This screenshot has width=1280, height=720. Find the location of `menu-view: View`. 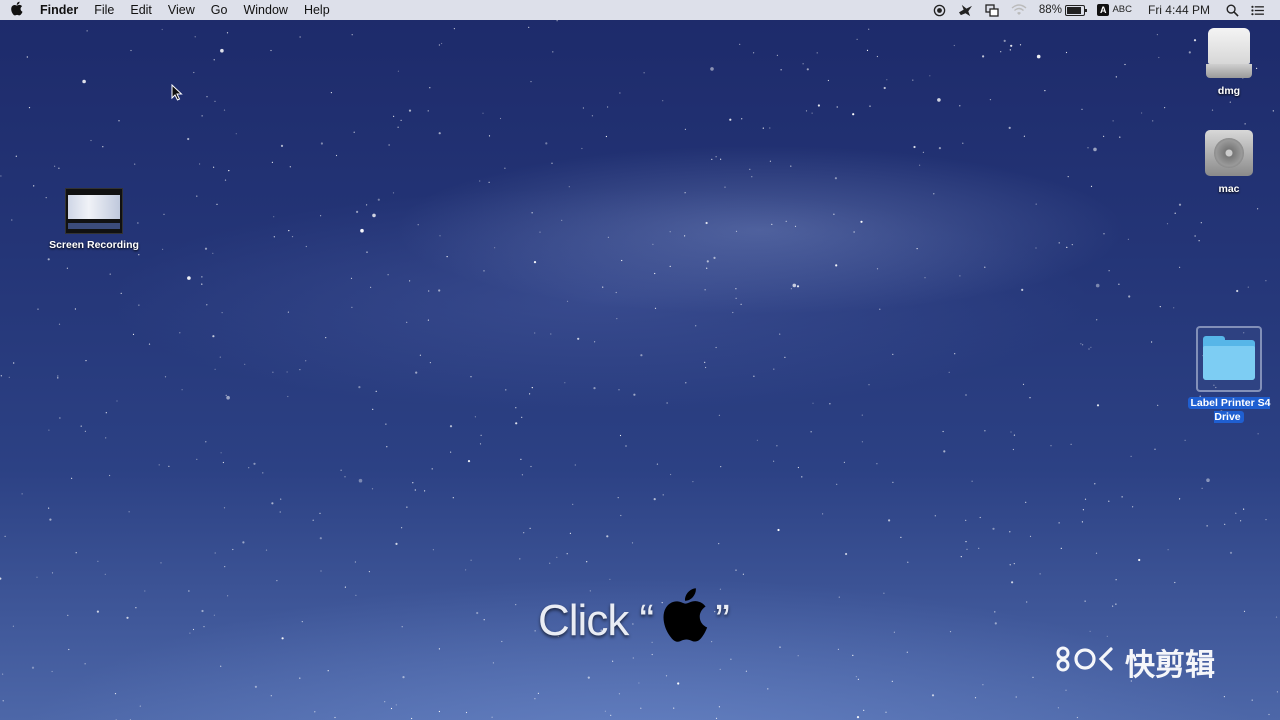

menu-view: View is located at coordinates (181, 10).